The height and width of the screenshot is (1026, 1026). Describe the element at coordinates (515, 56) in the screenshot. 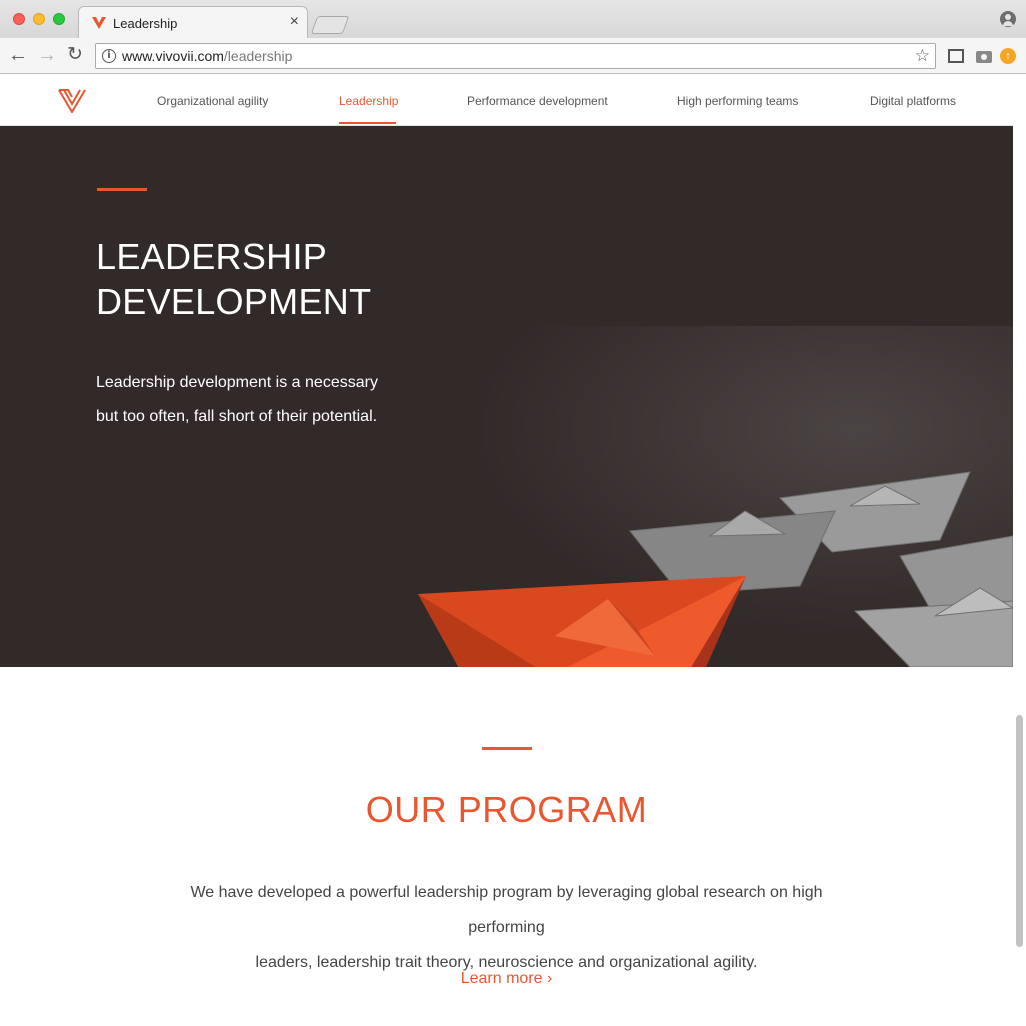

I see `address-bar: i www.vivovii.com/leadership ☆` at that location.